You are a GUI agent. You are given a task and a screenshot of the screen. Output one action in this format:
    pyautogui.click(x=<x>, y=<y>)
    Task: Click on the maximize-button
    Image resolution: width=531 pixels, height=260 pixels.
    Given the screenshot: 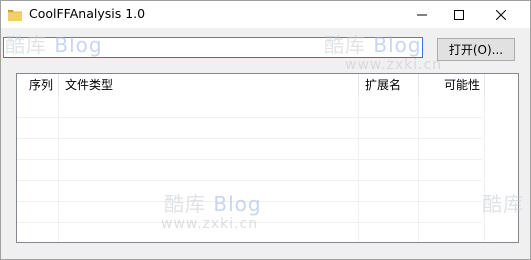 What is the action you would take?
    pyautogui.click(x=459, y=14)
    